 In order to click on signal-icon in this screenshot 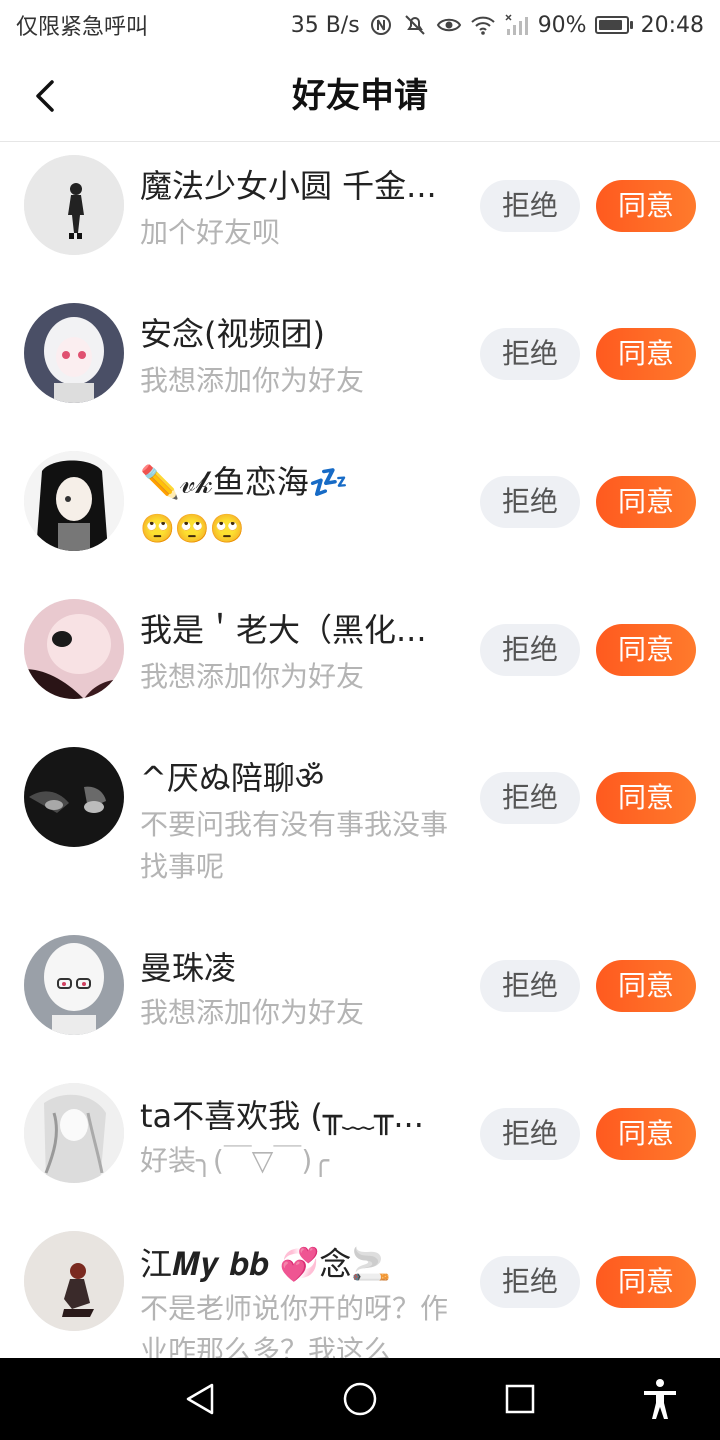, I will do `click(517, 25)`.